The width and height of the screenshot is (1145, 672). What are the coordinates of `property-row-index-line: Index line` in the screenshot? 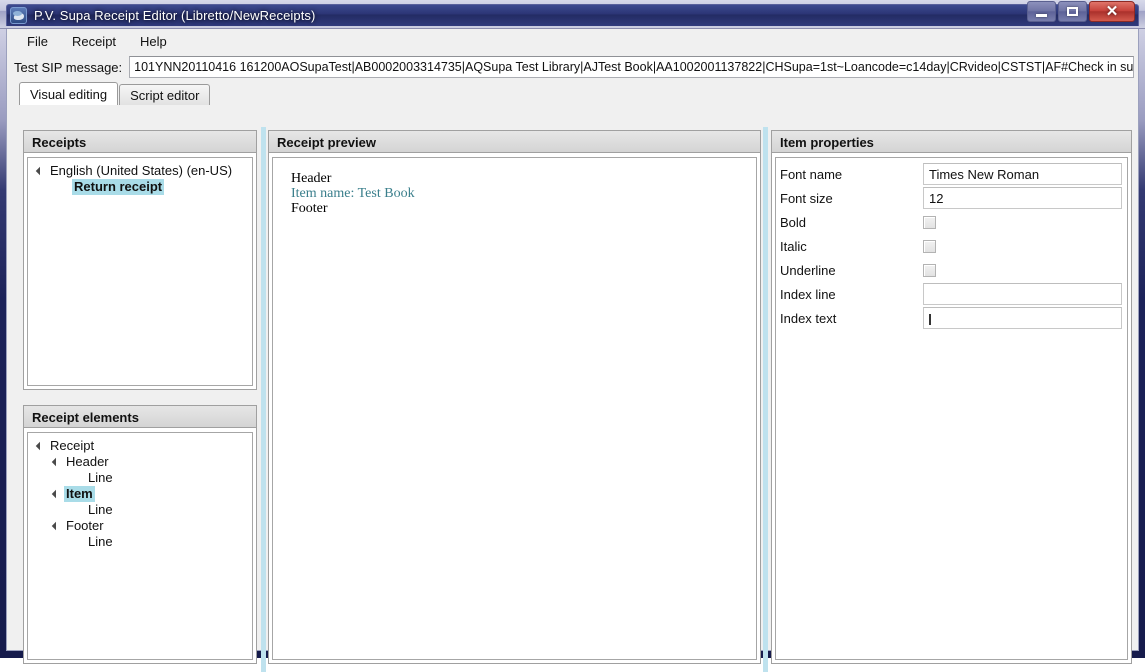 It's located at (951, 294).